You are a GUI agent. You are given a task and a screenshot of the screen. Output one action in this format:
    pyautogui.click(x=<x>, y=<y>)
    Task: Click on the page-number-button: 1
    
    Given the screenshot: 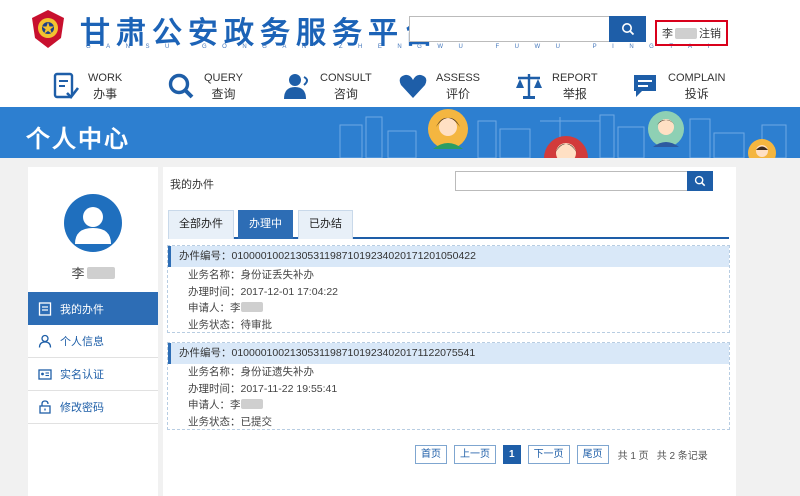 What is the action you would take?
    pyautogui.click(x=512, y=454)
    